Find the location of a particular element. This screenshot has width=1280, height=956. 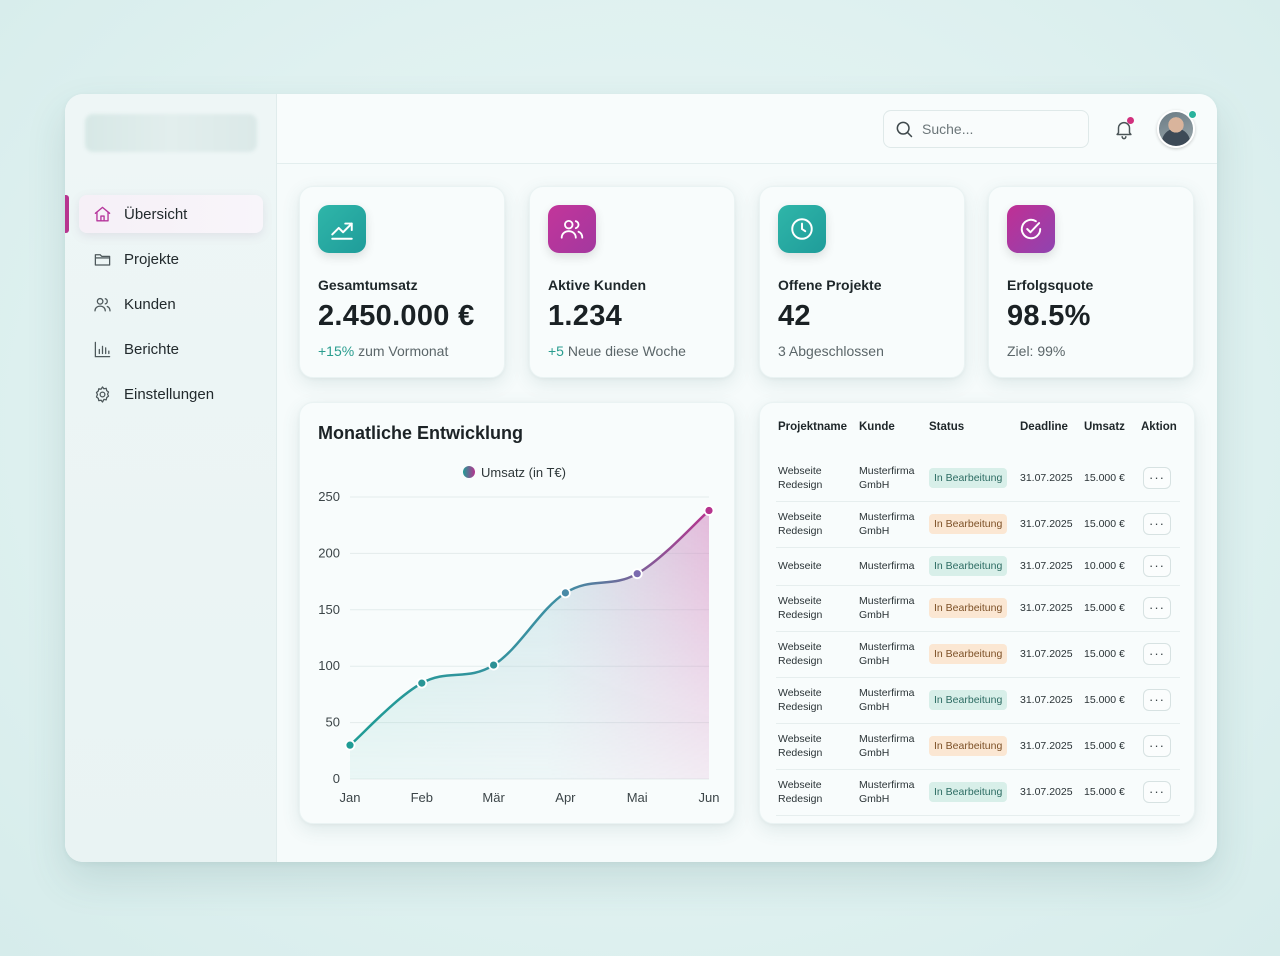

cell-amount: 10.000 € is located at coordinates (1110, 566).